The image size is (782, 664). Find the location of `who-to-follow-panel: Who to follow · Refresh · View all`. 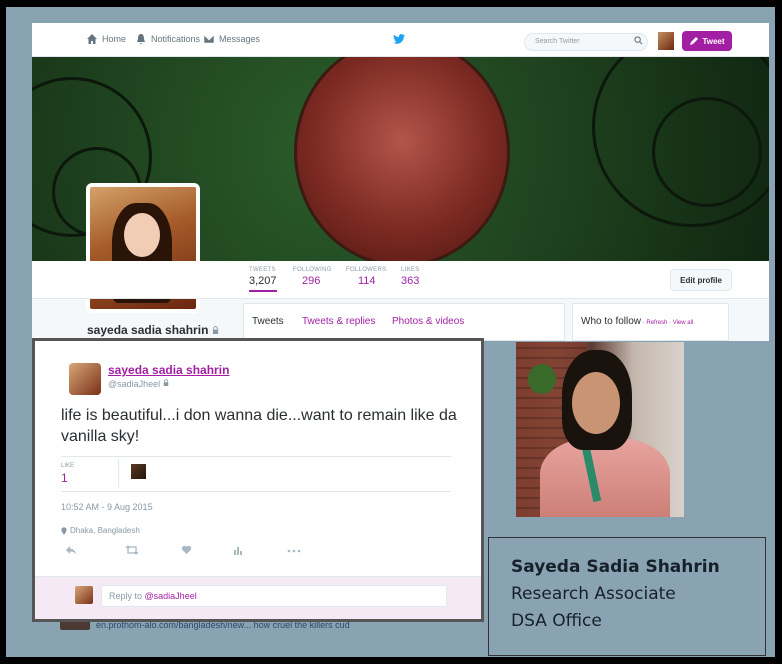

who-to-follow-panel: Who to follow · Refresh · View all is located at coordinates (650, 322).